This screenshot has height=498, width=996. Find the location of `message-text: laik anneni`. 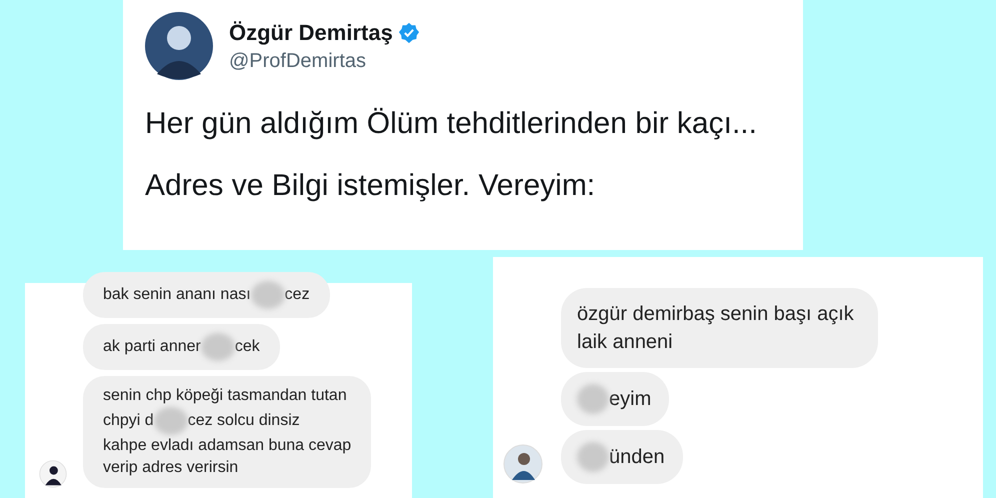

message-text: laik anneni is located at coordinates (625, 342).